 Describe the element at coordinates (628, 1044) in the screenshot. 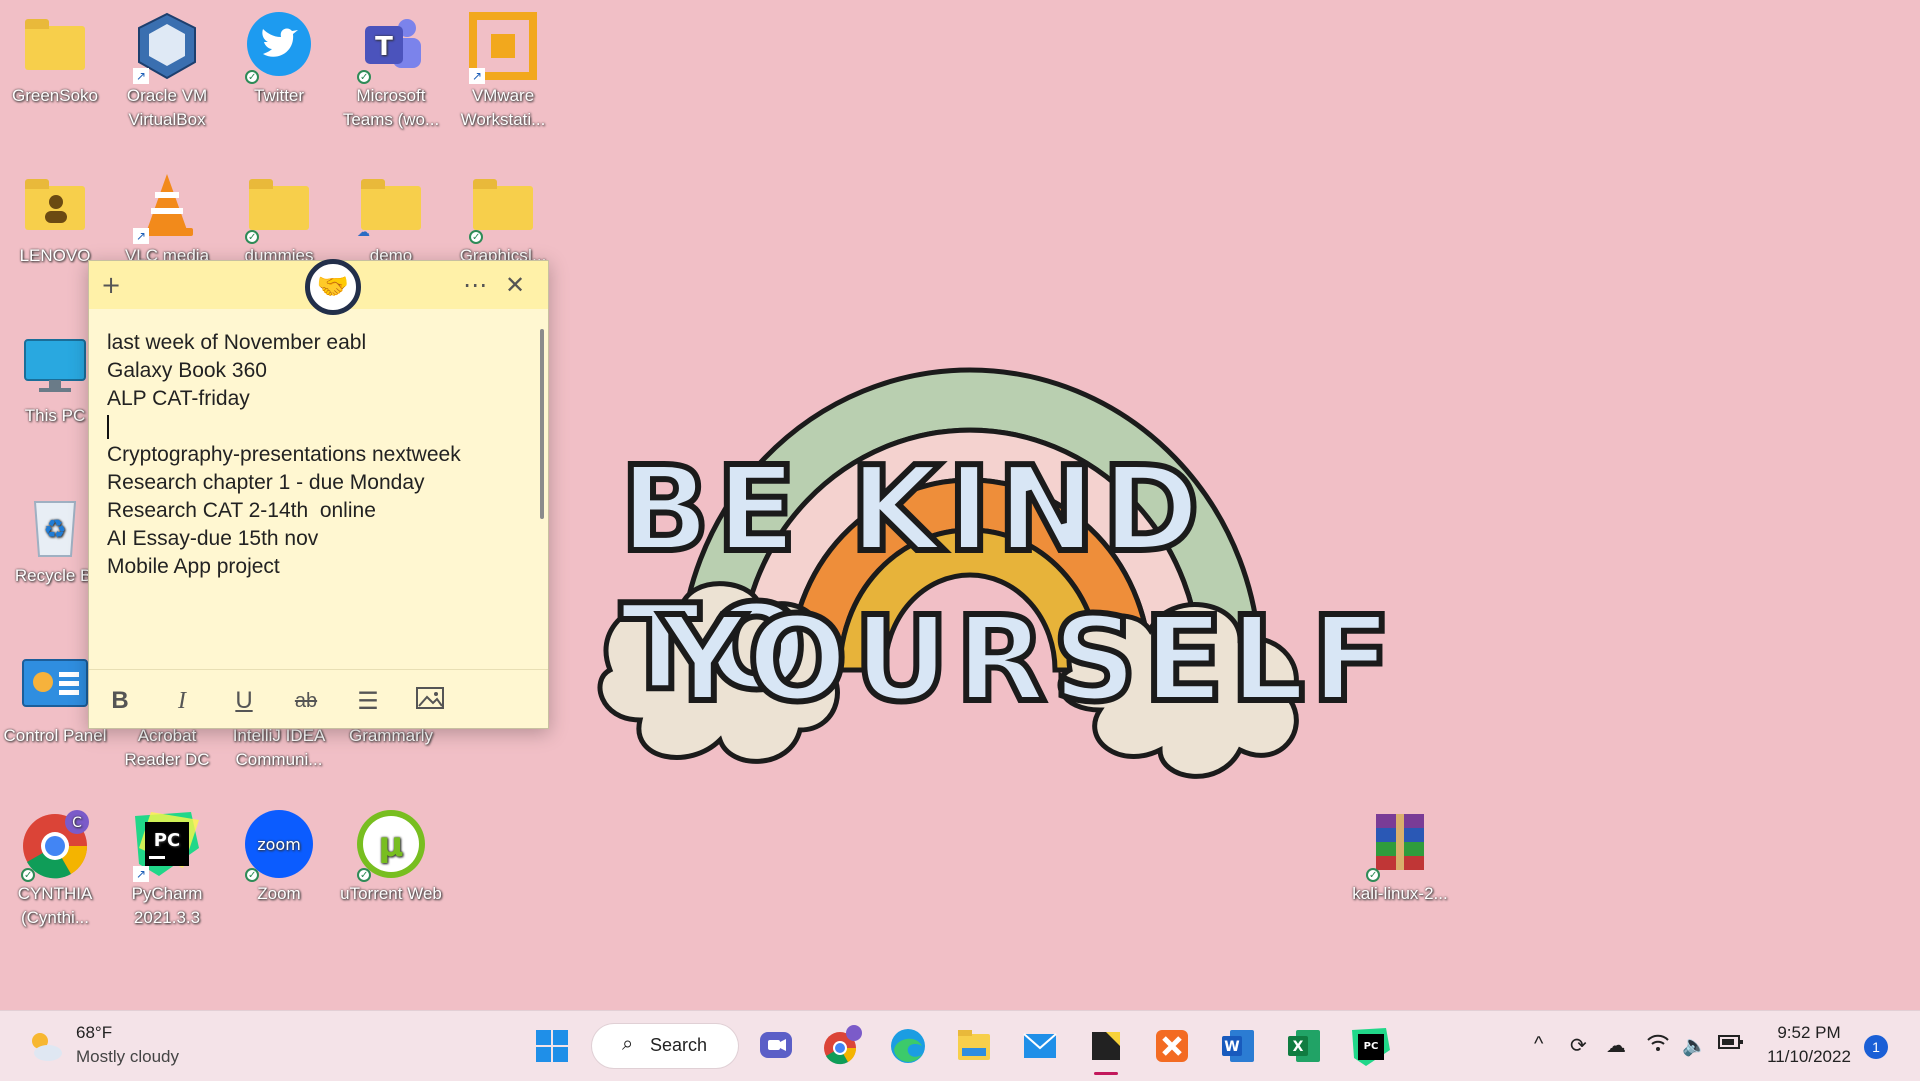

I see `search-icon: ⌕` at that location.